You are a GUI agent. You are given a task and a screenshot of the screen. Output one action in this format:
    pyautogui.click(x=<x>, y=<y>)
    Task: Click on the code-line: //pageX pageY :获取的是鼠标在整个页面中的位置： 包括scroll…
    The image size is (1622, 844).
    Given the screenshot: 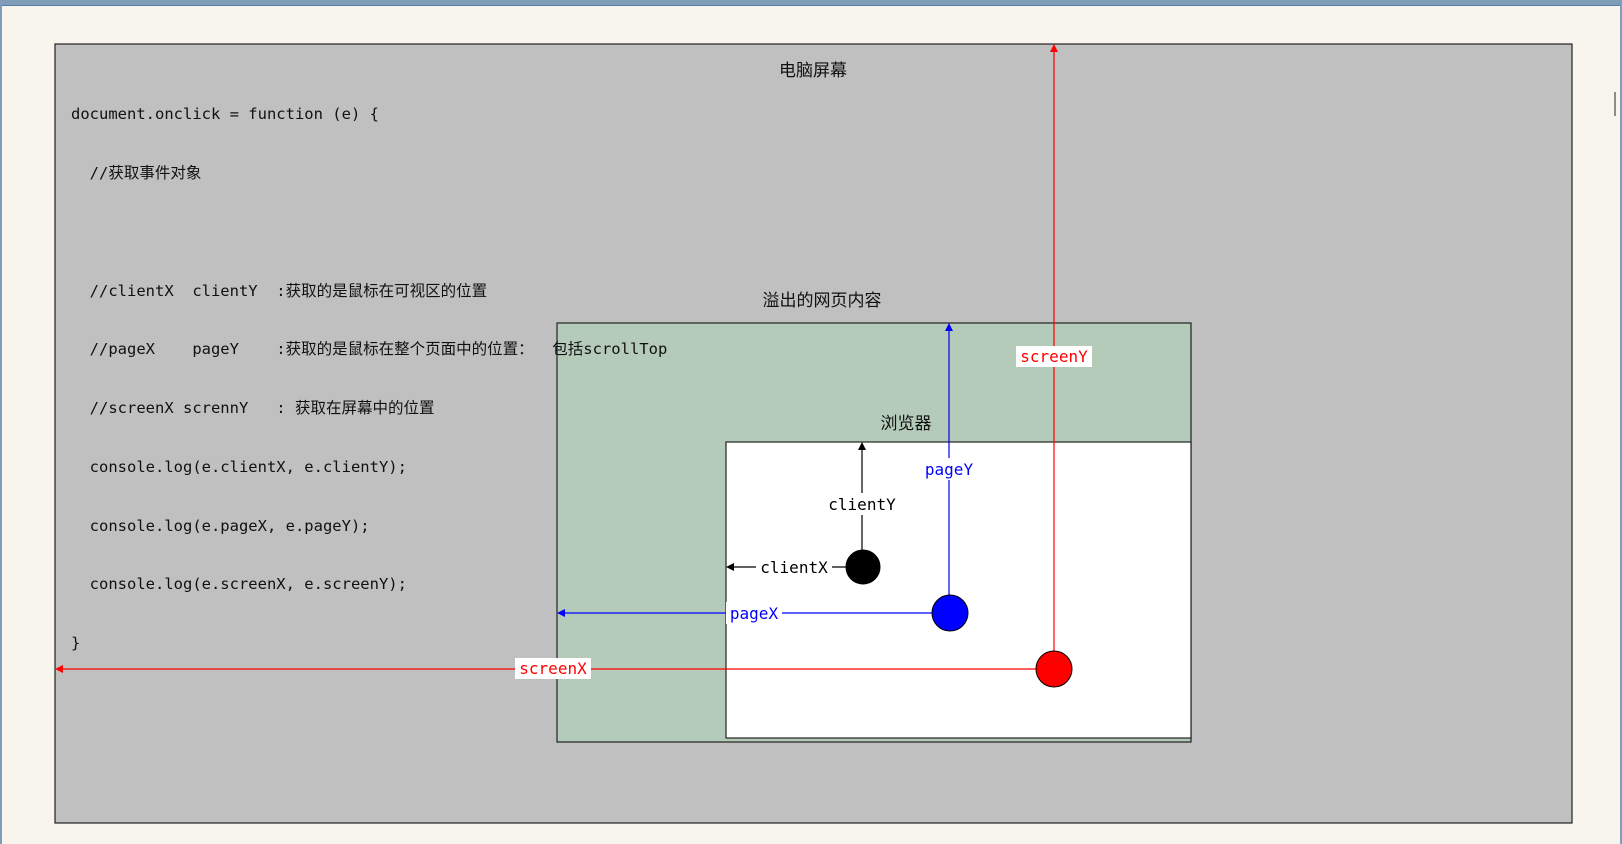 What is the action you would take?
    pyautogui.click(x=369, y=349)
    